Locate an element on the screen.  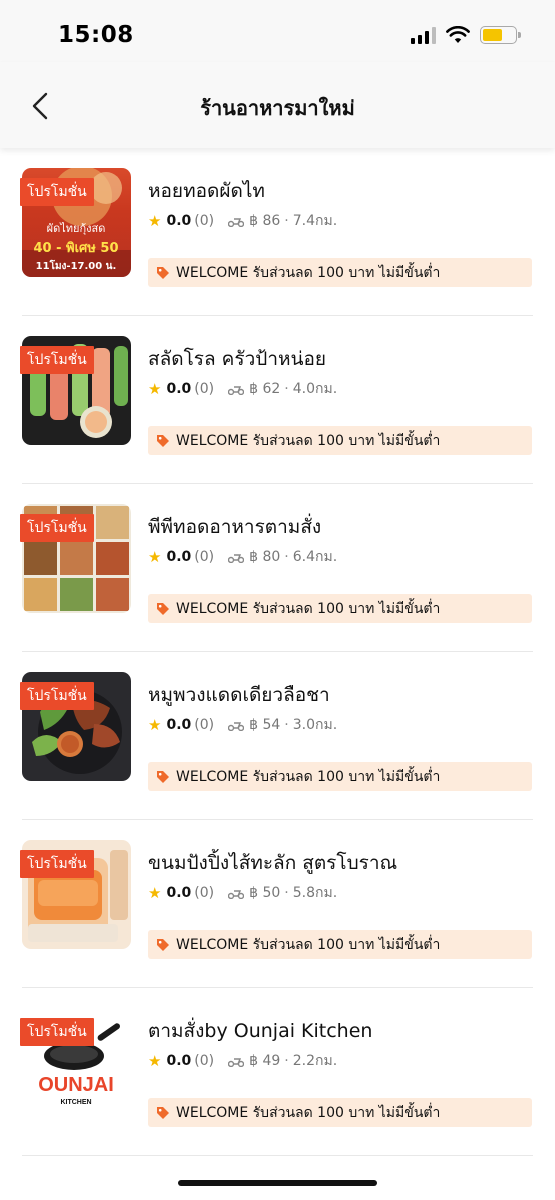
delivery-fee: ฿ 80 is located at coordinates (265, 557).